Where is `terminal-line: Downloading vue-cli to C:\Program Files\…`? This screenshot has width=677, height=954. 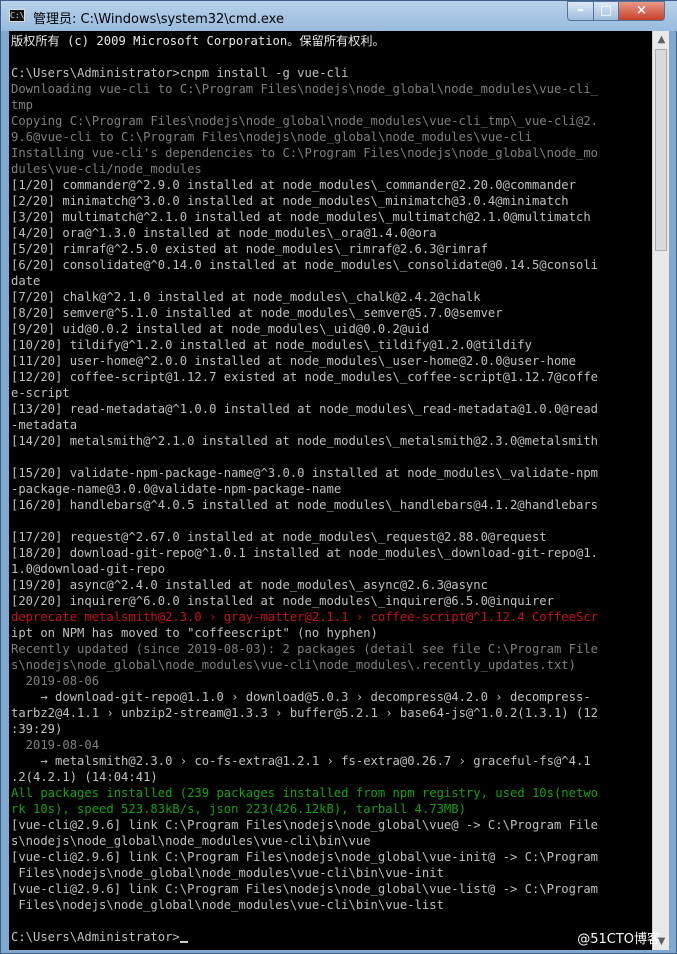
terminal-line: Downloading vue-cli to C:\Program Files\… is located at coordinates (304, 89).